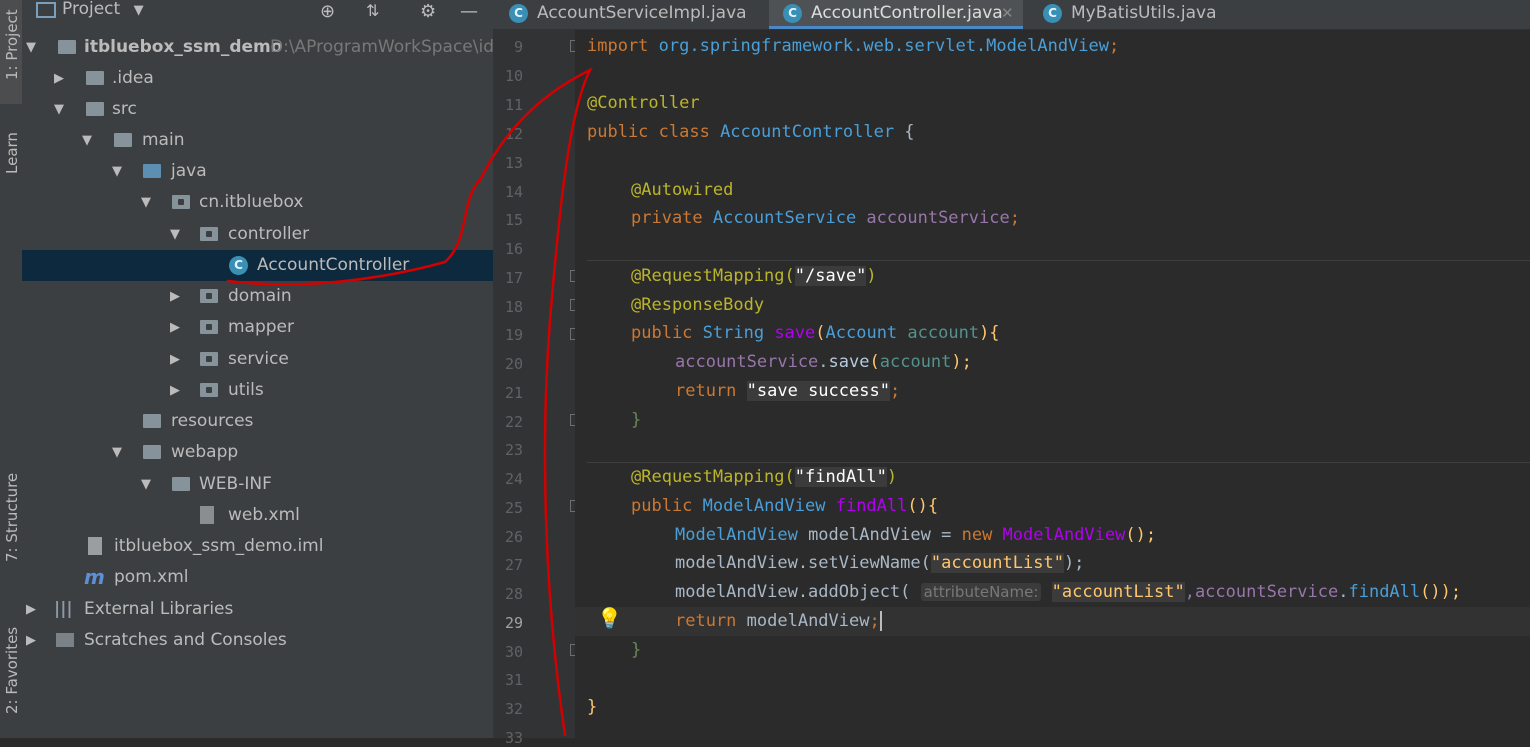 The height and width of the screenshot is (747, 1530). I want to click on tree-item-web-xml: web.xml, so click(257, 515).